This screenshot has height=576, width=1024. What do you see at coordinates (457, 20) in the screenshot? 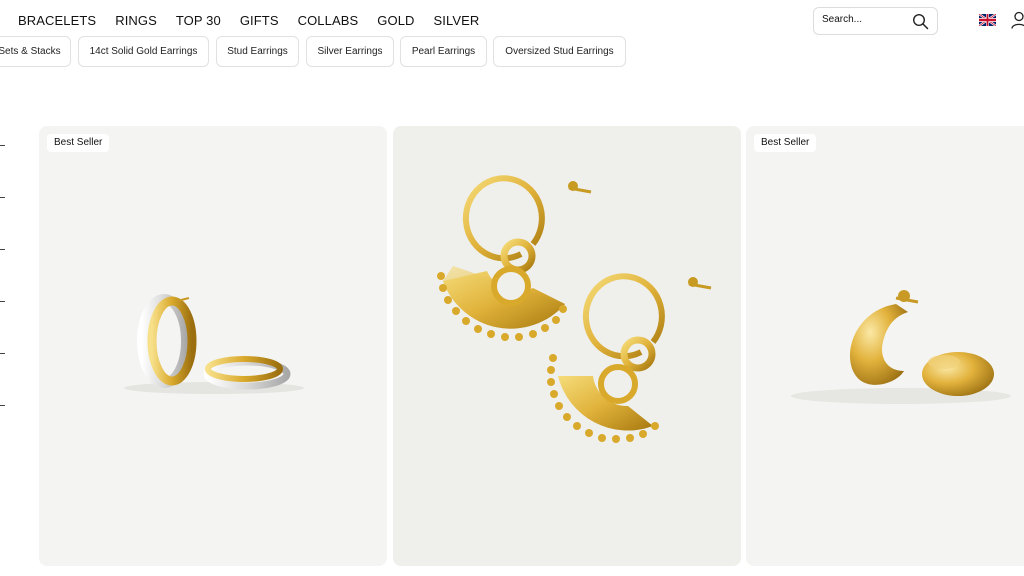
I see `nav-link-silver: SILVER` at bounding box center [457, 20].